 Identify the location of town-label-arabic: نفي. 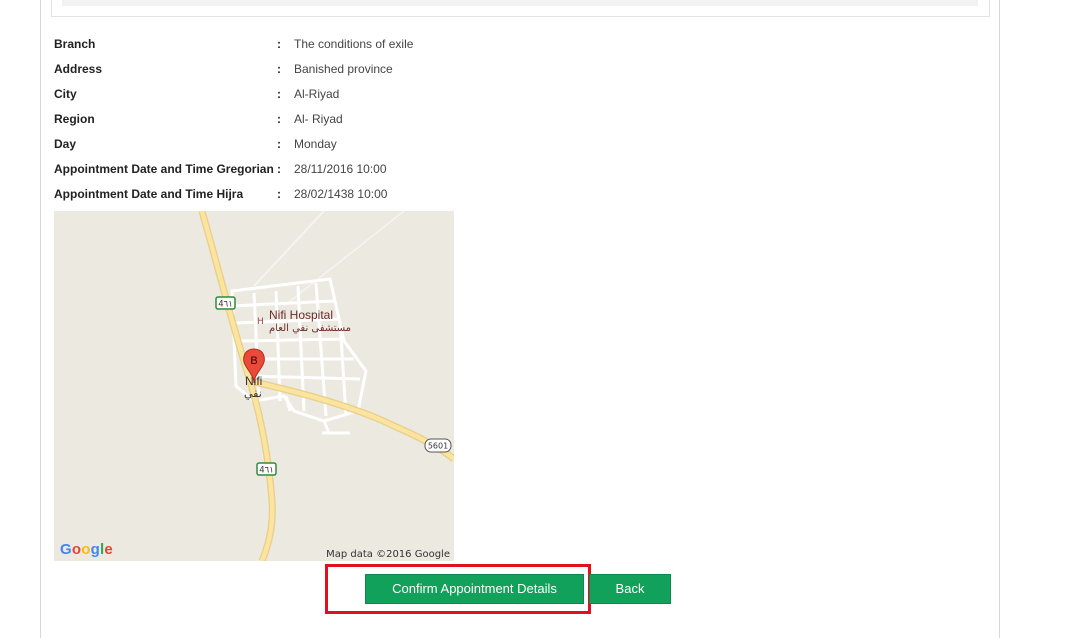
(253, 393).